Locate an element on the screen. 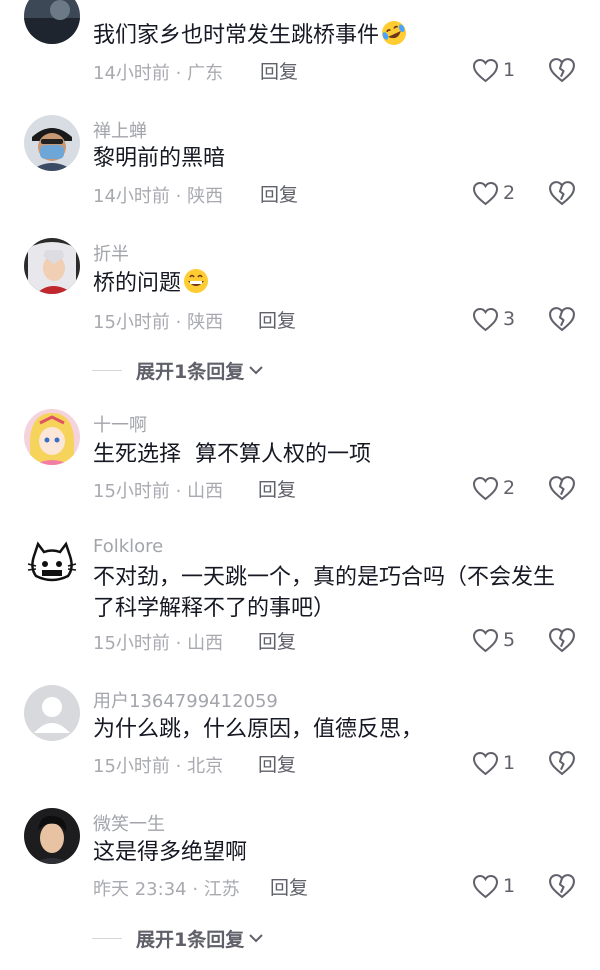 The width and height of the screenshot is (600, 970). like-count: 5 is located at coordinates (509, 640).